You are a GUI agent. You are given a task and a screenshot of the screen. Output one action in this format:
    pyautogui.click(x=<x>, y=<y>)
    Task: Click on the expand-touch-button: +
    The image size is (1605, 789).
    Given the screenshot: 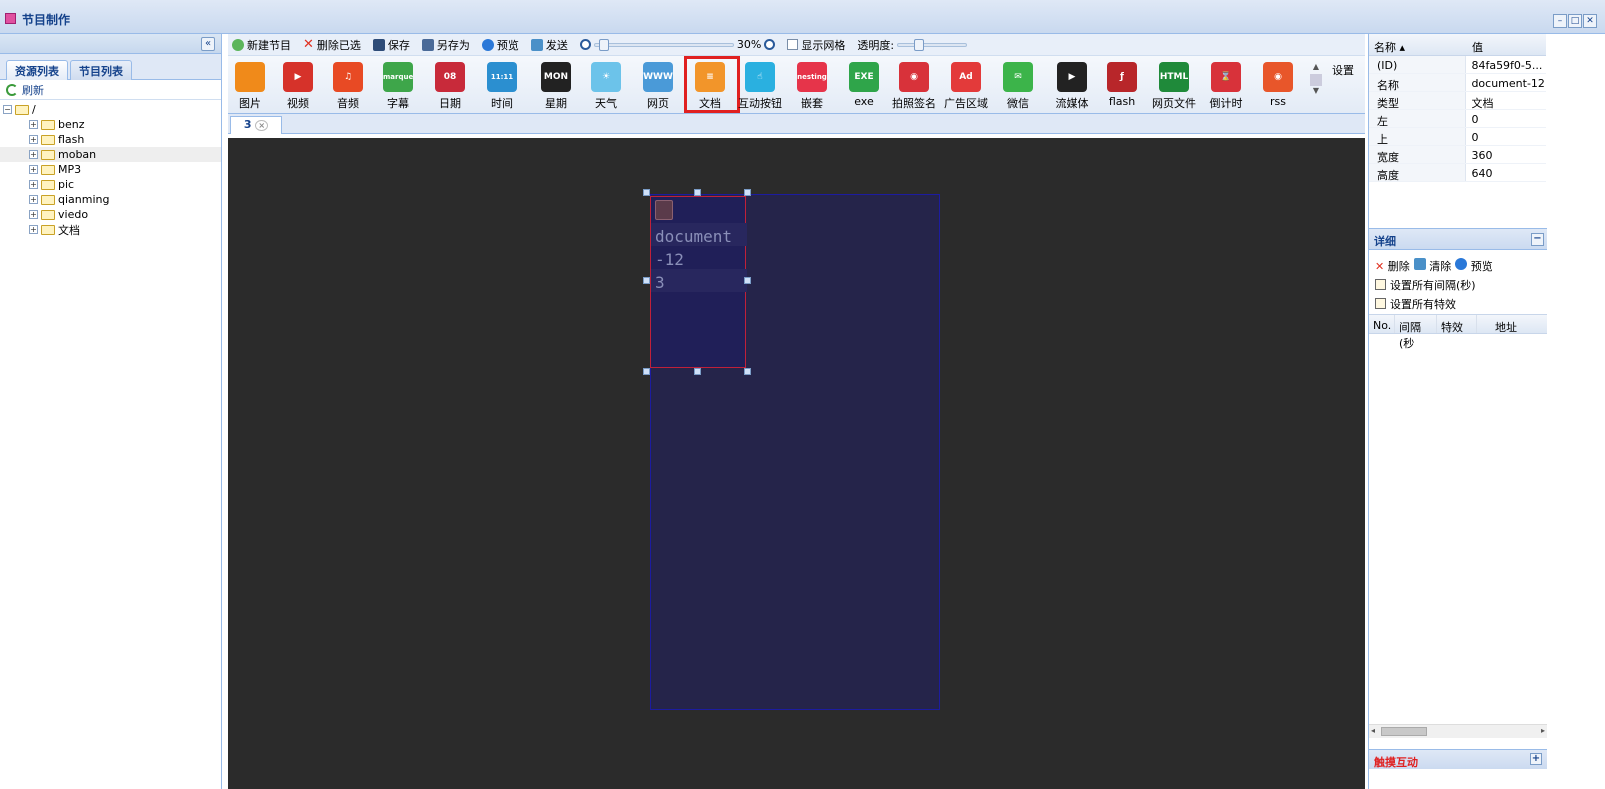 What is the action you would take?
    pyautogui.click(x=1536, y=759)
    